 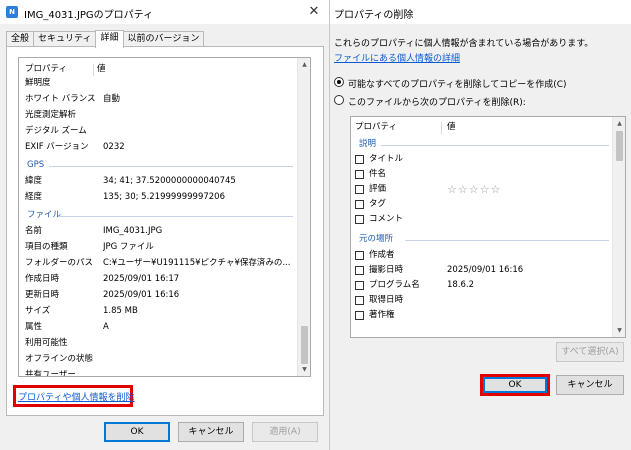 What do you see at coordinates (339, 100) in the screenshot?
I see `option-remove-radio` at bounding box center [339, 100].